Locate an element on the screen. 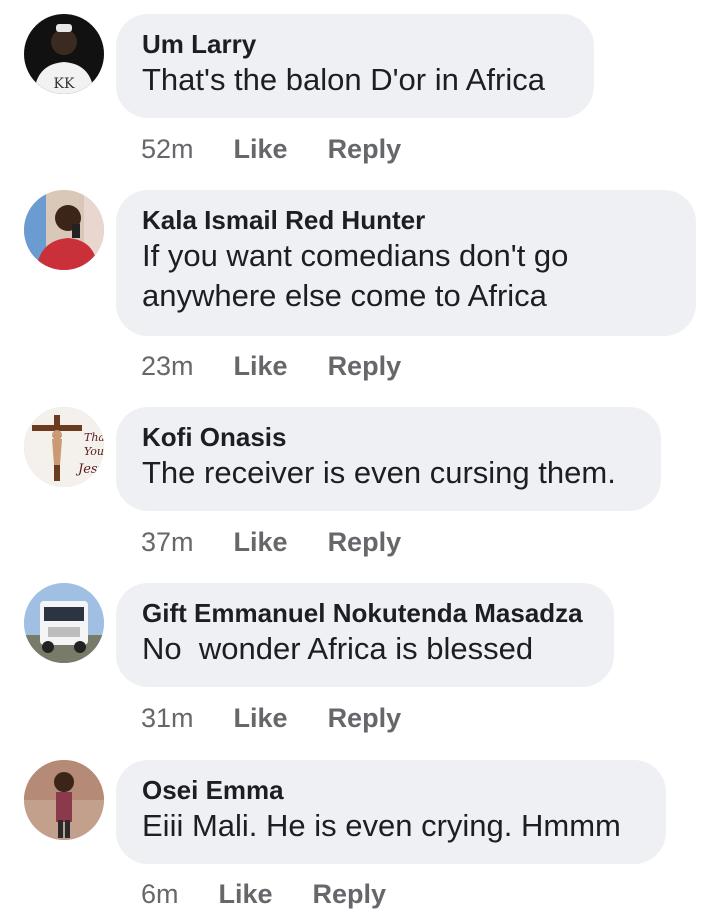 This screenshot has height=918, width=720. comment-author: Um Larry is located at coordinates (355, 44).